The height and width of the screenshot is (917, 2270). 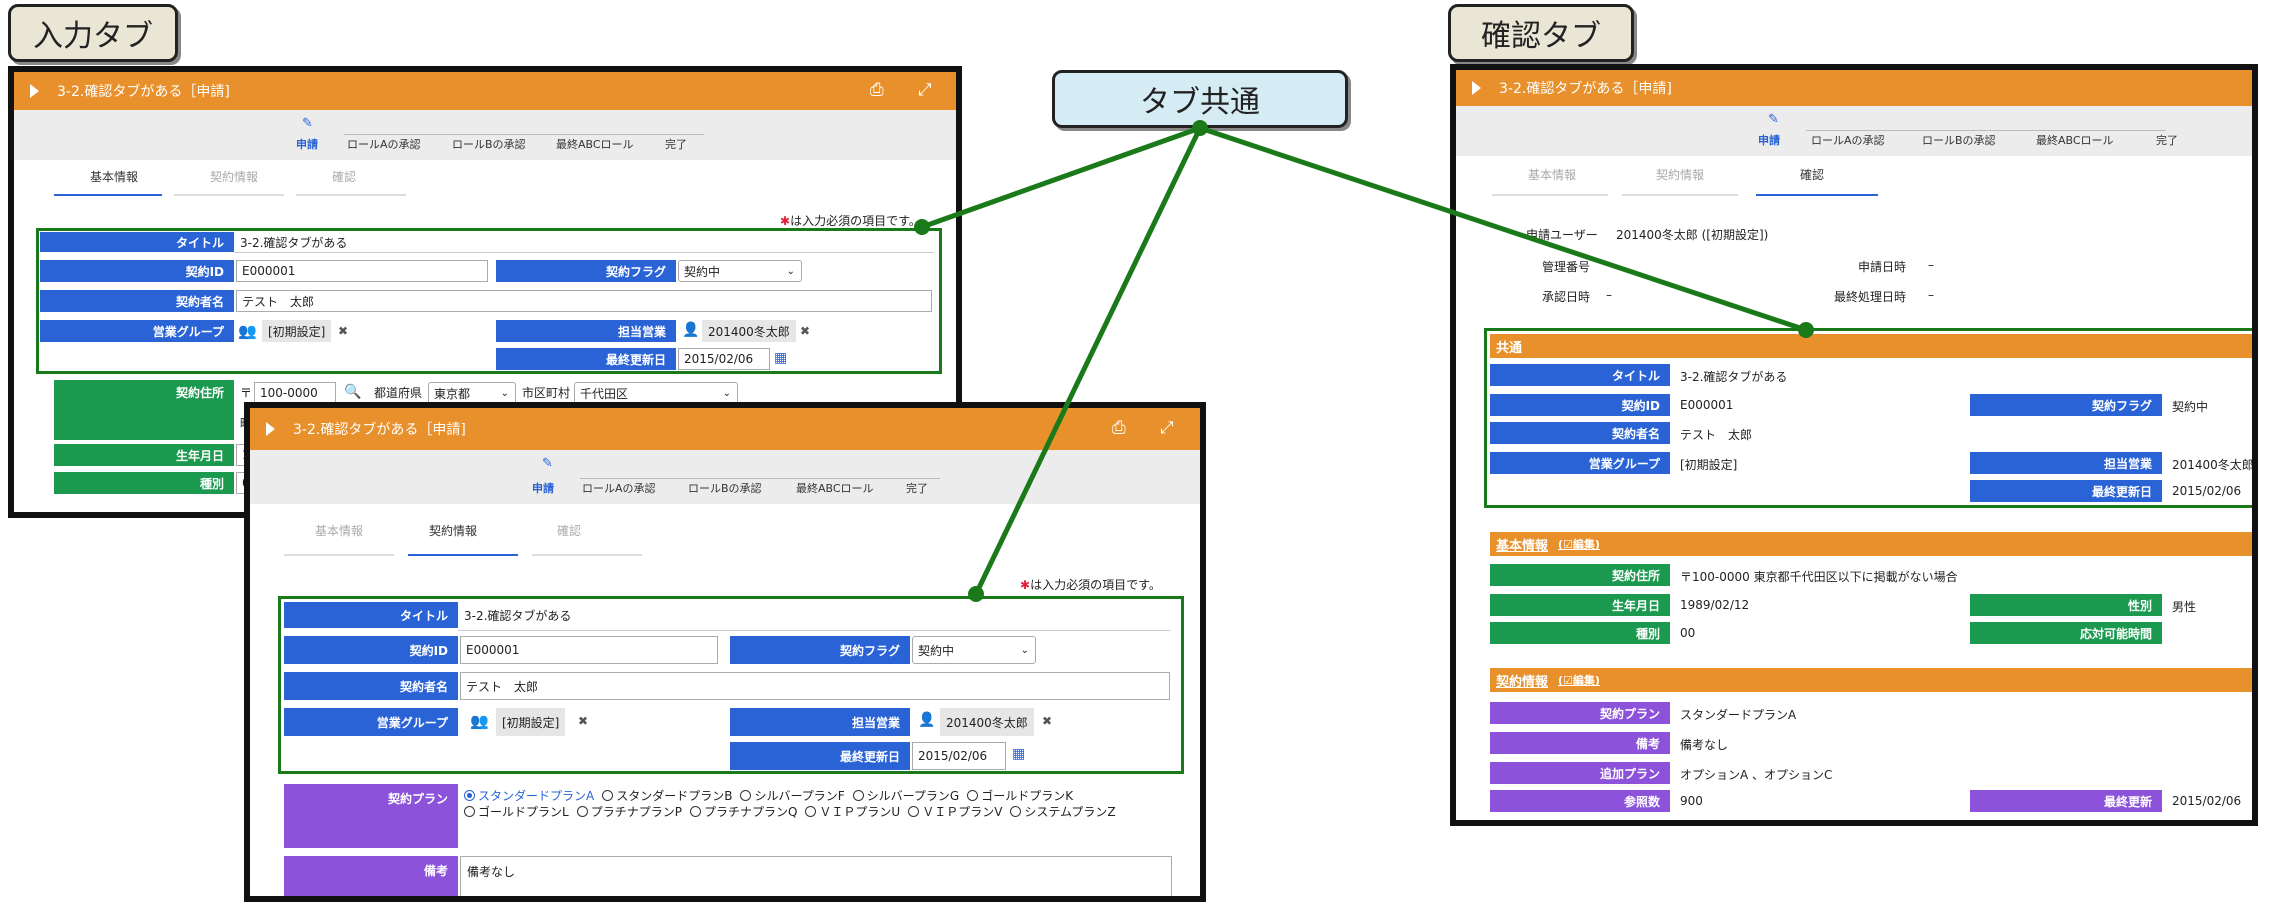 I want to click on required-note: ✱は入力必須の項目です。, so click(x=850, y=221).